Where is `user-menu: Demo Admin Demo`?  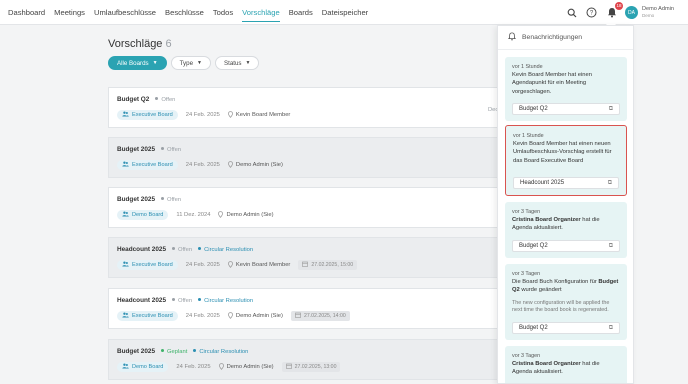
user-menu: Demo Admin Demo is located at coordinates (658, 12).